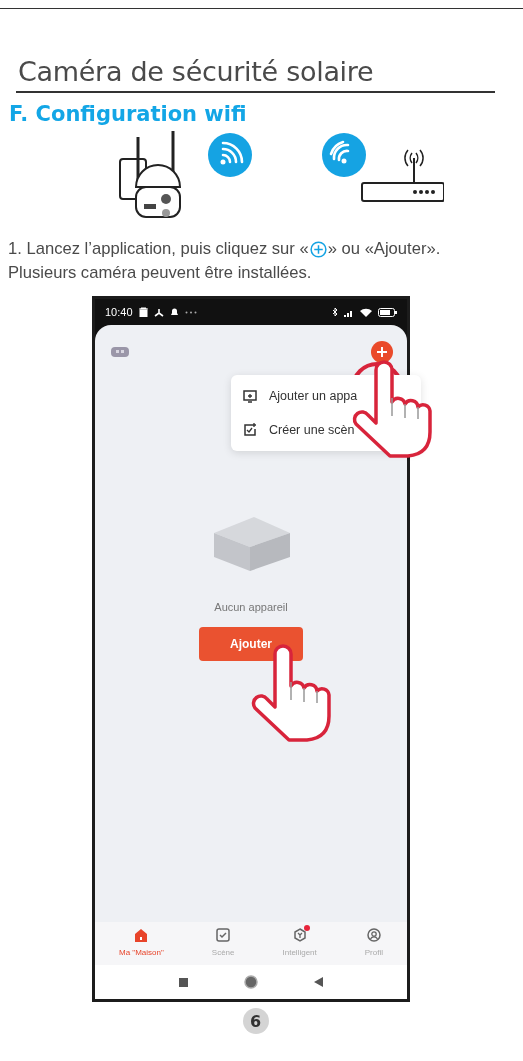 This screenshot has width=523, height=1061. What do you see at coordinates (251, 644) in the screenshot?
I see `add-button: Ajouter` at bounding box center [251, 644].